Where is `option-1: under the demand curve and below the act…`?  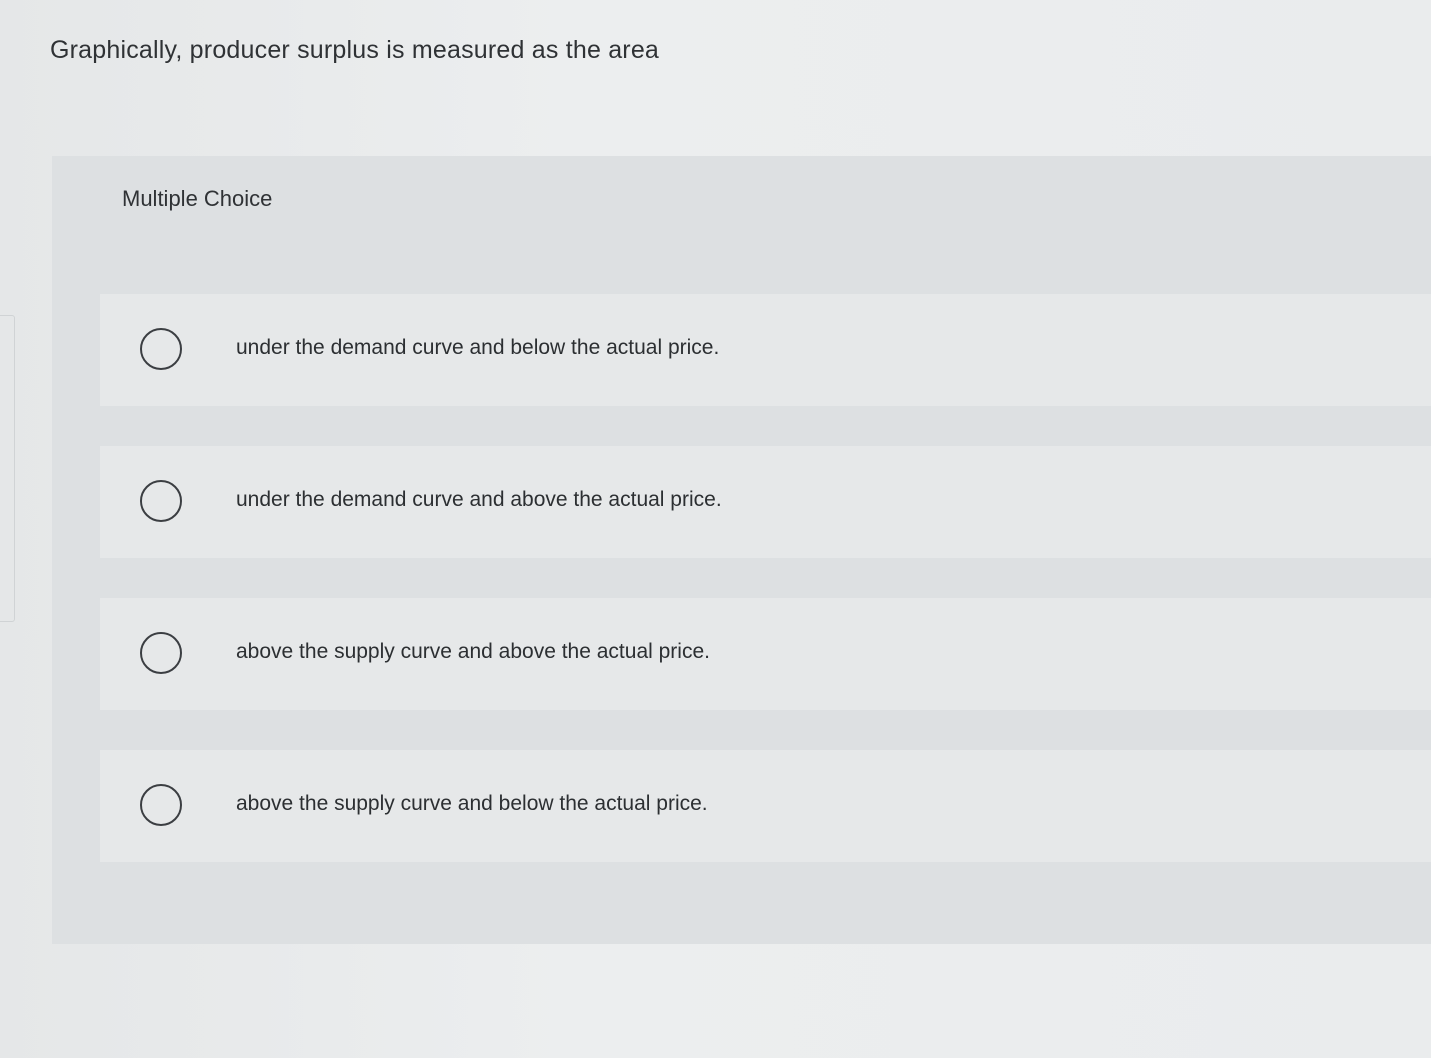
option-1: under the demand curve and below the act… is located at coordinates (765, 350).